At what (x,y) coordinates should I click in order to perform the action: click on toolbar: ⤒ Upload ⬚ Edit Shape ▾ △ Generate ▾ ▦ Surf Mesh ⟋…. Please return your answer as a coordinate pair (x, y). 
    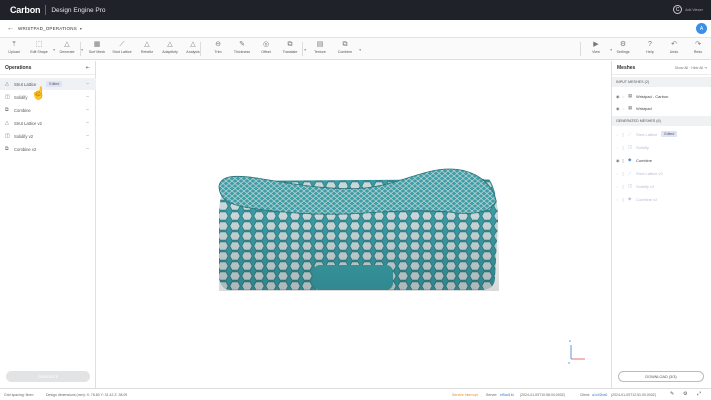
    Looking at the image, I should click on (355, 49).